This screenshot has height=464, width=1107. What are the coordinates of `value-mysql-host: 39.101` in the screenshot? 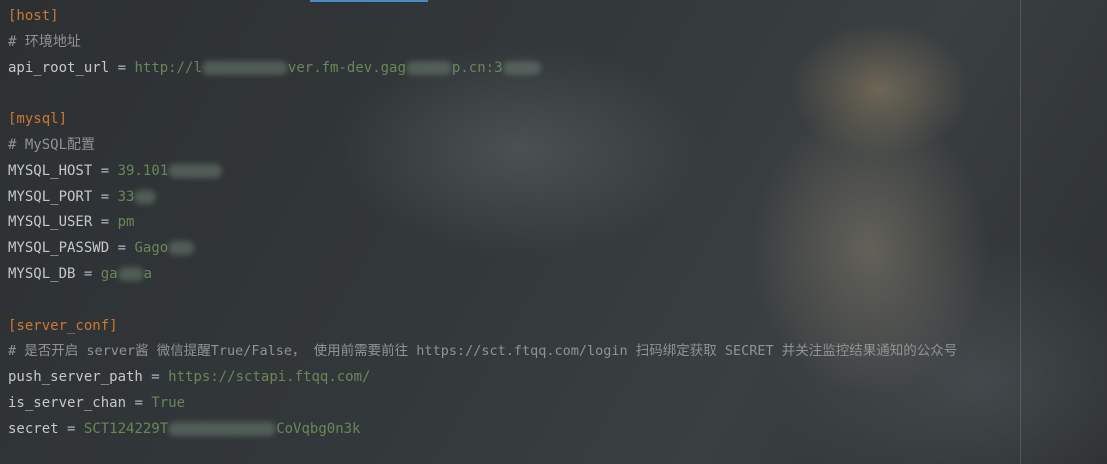 It's located at (143, 170).